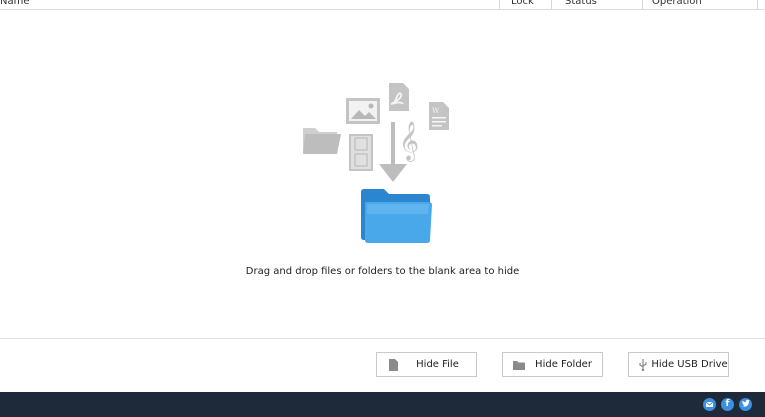  What do you see at coordinates (399, 97) in the screenshot?
I see `pdf-icon` at bounding box center [399, 97].